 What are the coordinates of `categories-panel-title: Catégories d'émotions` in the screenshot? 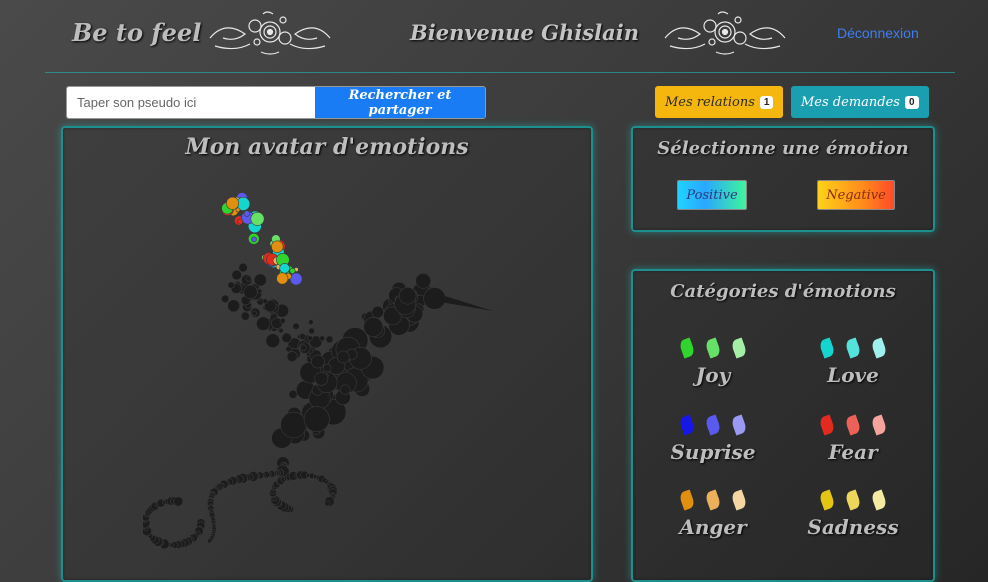 It's located at (783, 291).